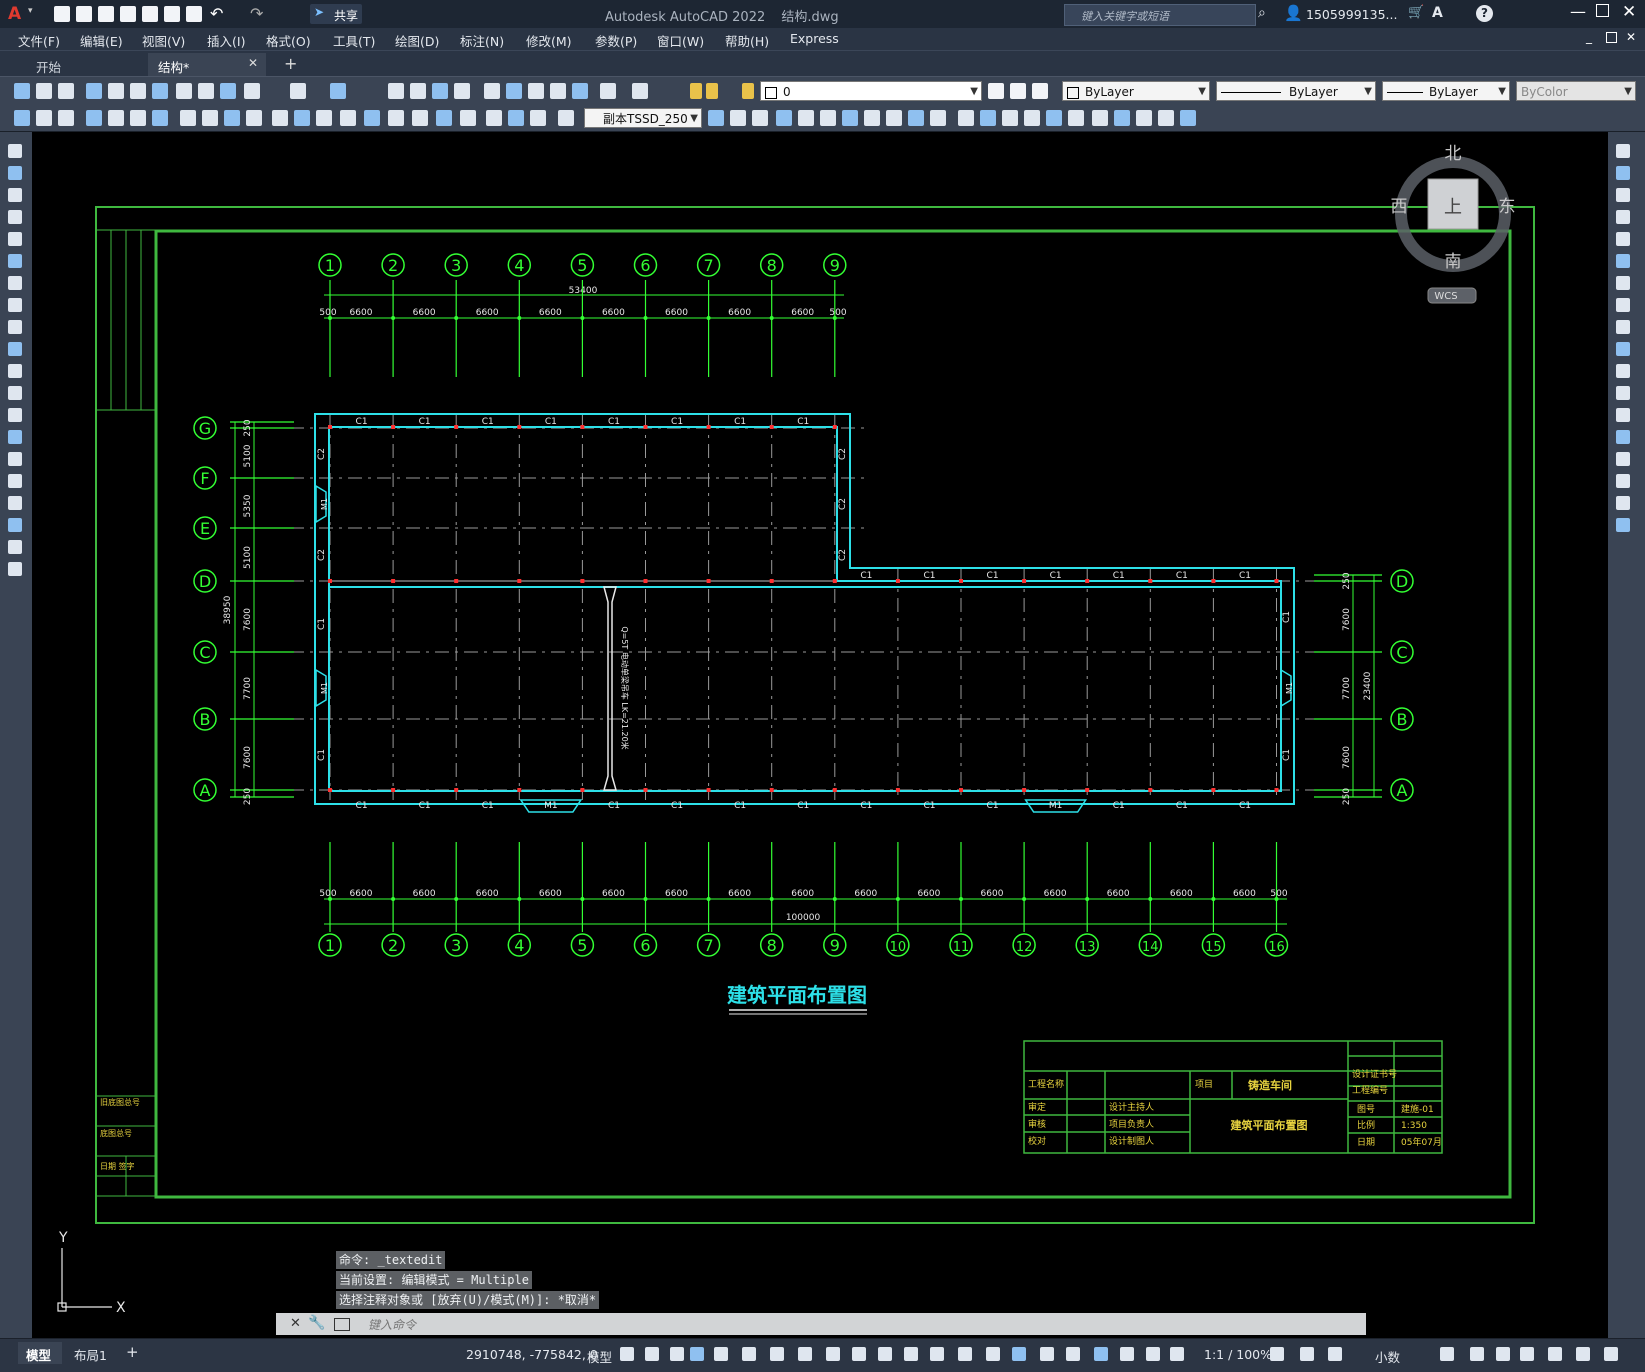  What do you see at coordinates (226, 40) in the screenshot?
I see `menu-insert: 插入(I)` at bounding box center [226, 40].